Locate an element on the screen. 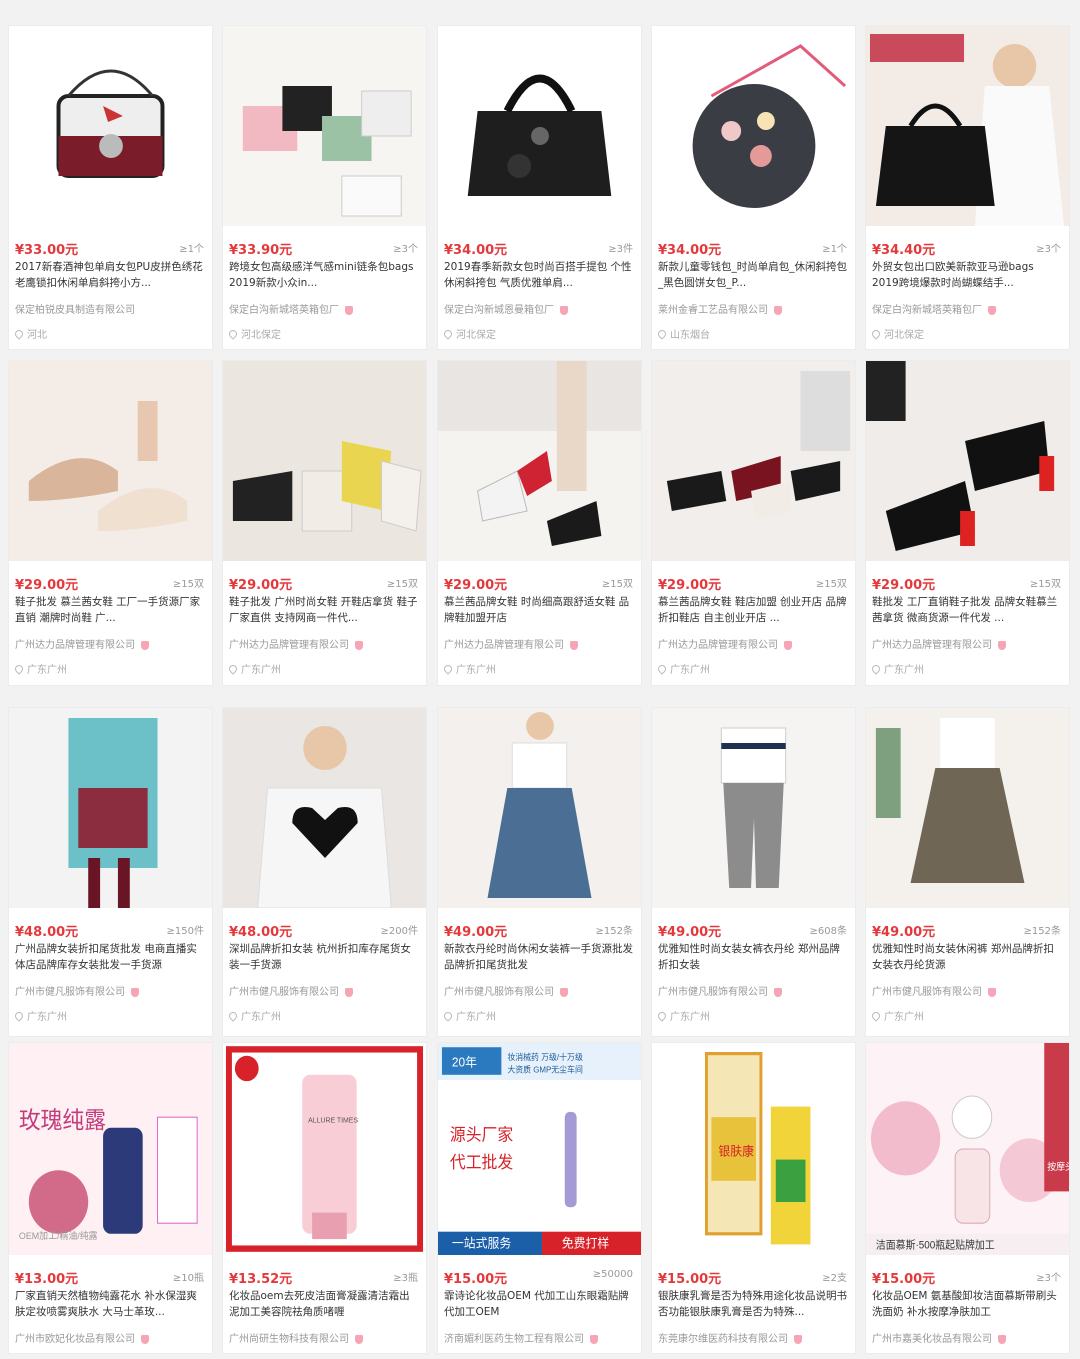 The height and width of the screenshot is (1359, 1080). supplier-row: 济南媚利医药生物工程有限公司 is located at coordinates (539, 1337).